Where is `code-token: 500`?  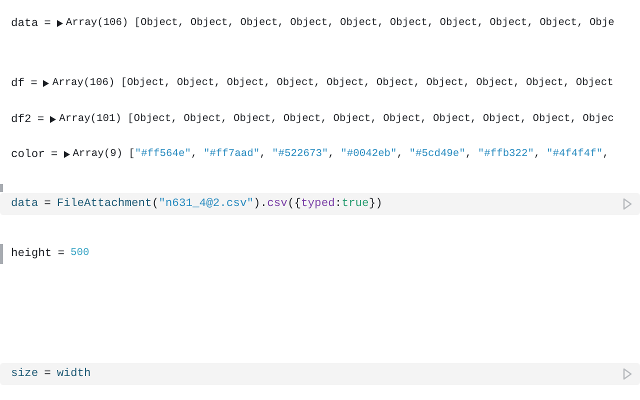
code-token: 500 is located at coordinates (80, 253).